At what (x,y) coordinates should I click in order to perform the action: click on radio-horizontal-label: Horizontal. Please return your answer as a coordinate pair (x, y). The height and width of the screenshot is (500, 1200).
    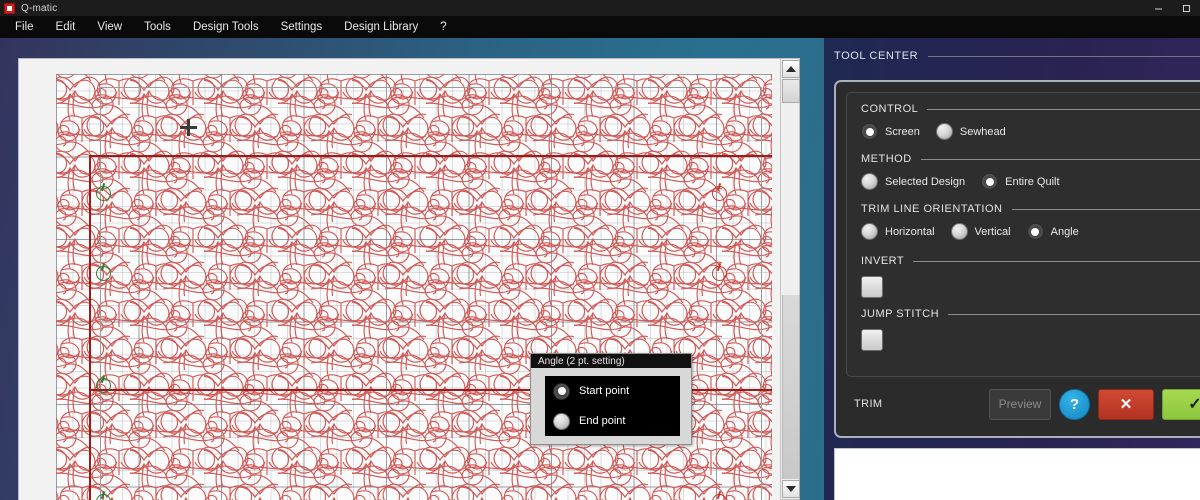
    Looking at the image, I should click on (910, 231).